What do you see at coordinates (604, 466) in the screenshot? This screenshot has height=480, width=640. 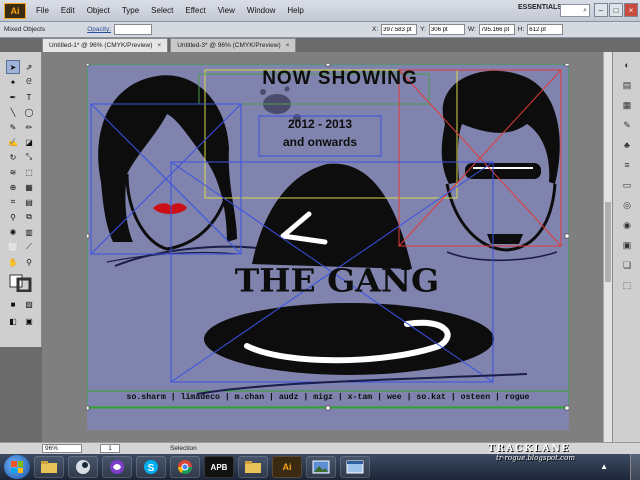 I see `tray-expand-icon: ▲` at bounding box center [604, 466].